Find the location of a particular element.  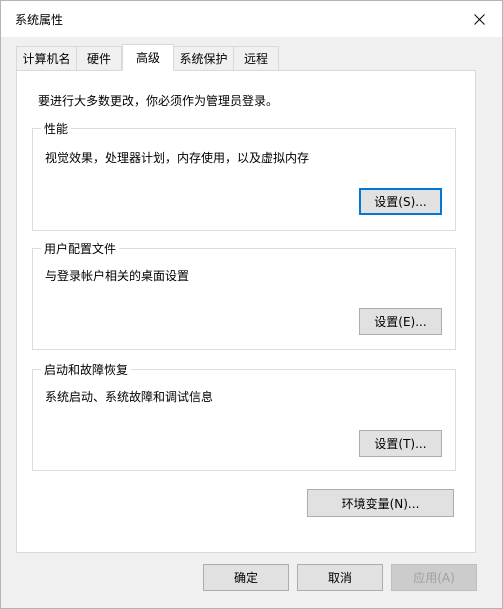

performance-group-title: 性能 is located at coordinates (56, 128).